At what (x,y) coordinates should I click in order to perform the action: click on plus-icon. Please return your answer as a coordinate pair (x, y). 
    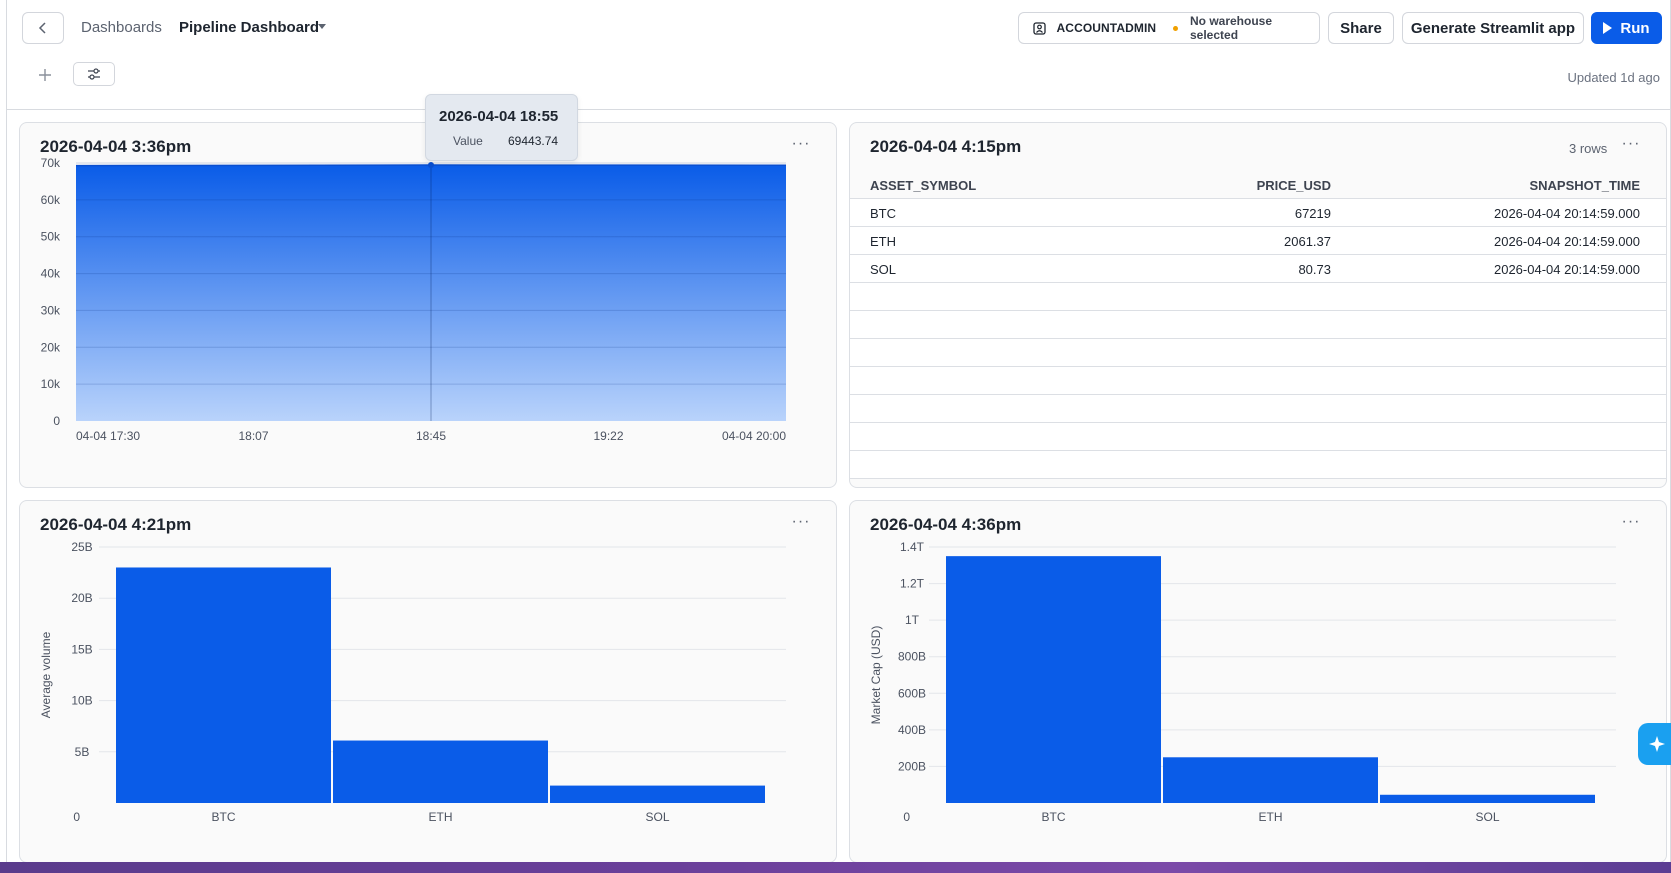
    Looking at the image, I should click on (45, 75).